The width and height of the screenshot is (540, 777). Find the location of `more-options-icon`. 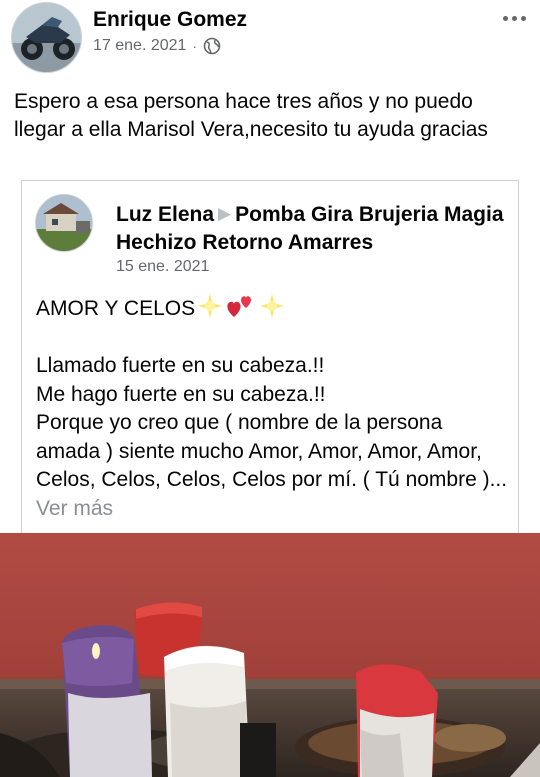

more-options-icon is located at coordinates (505, 18).